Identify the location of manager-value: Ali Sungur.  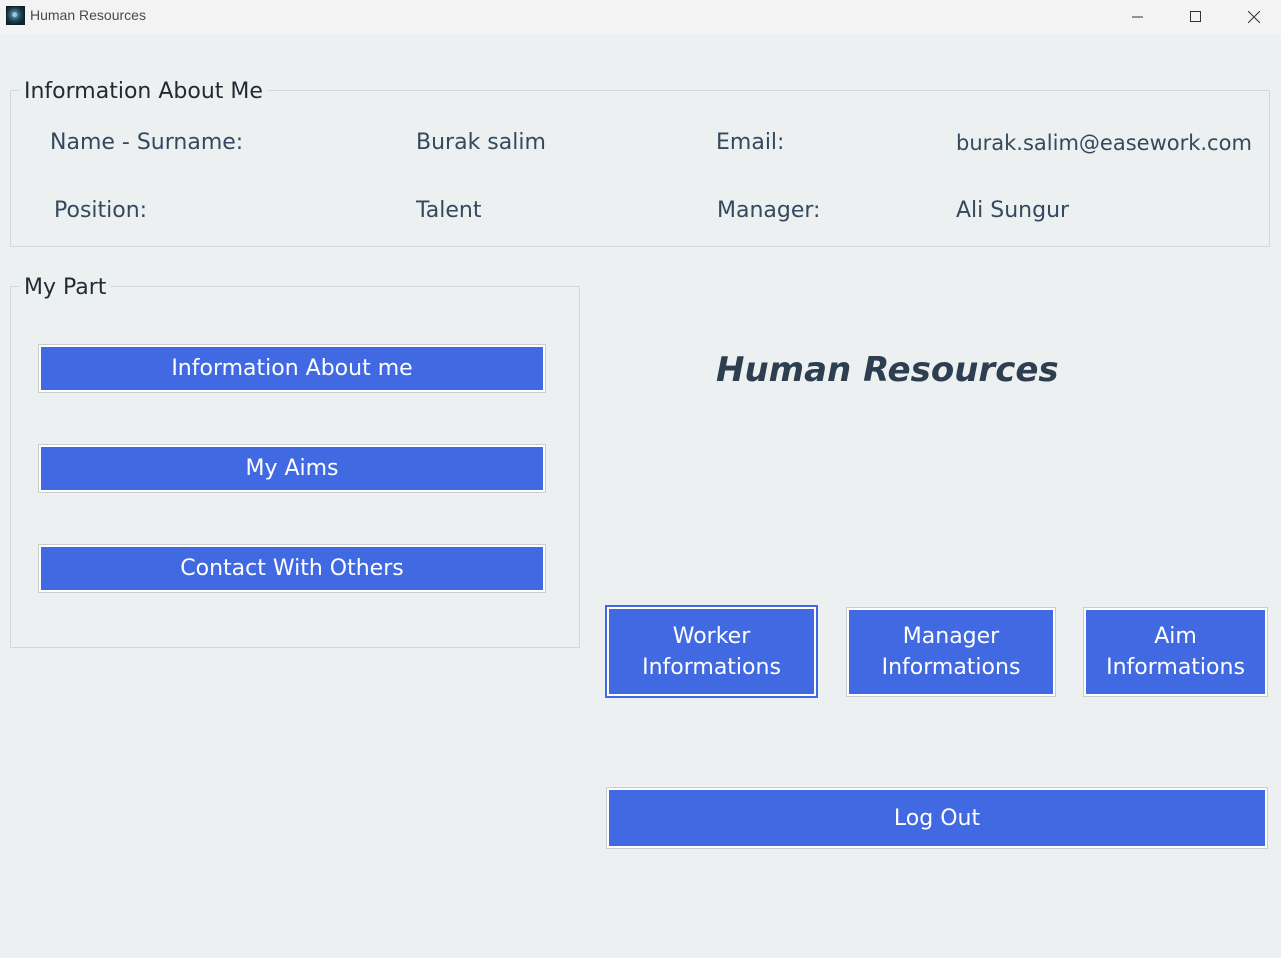
(1013, 210).